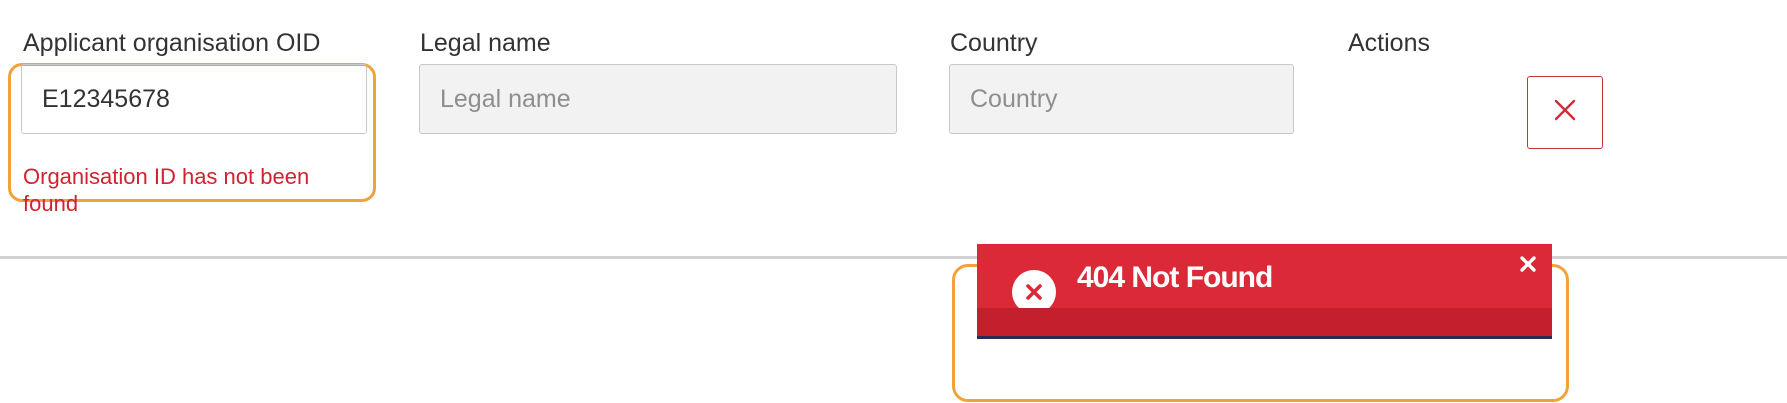  Describe the element at coordinates (1264, 323) in the screenshot. I see `toast-progress-bar` at that location.